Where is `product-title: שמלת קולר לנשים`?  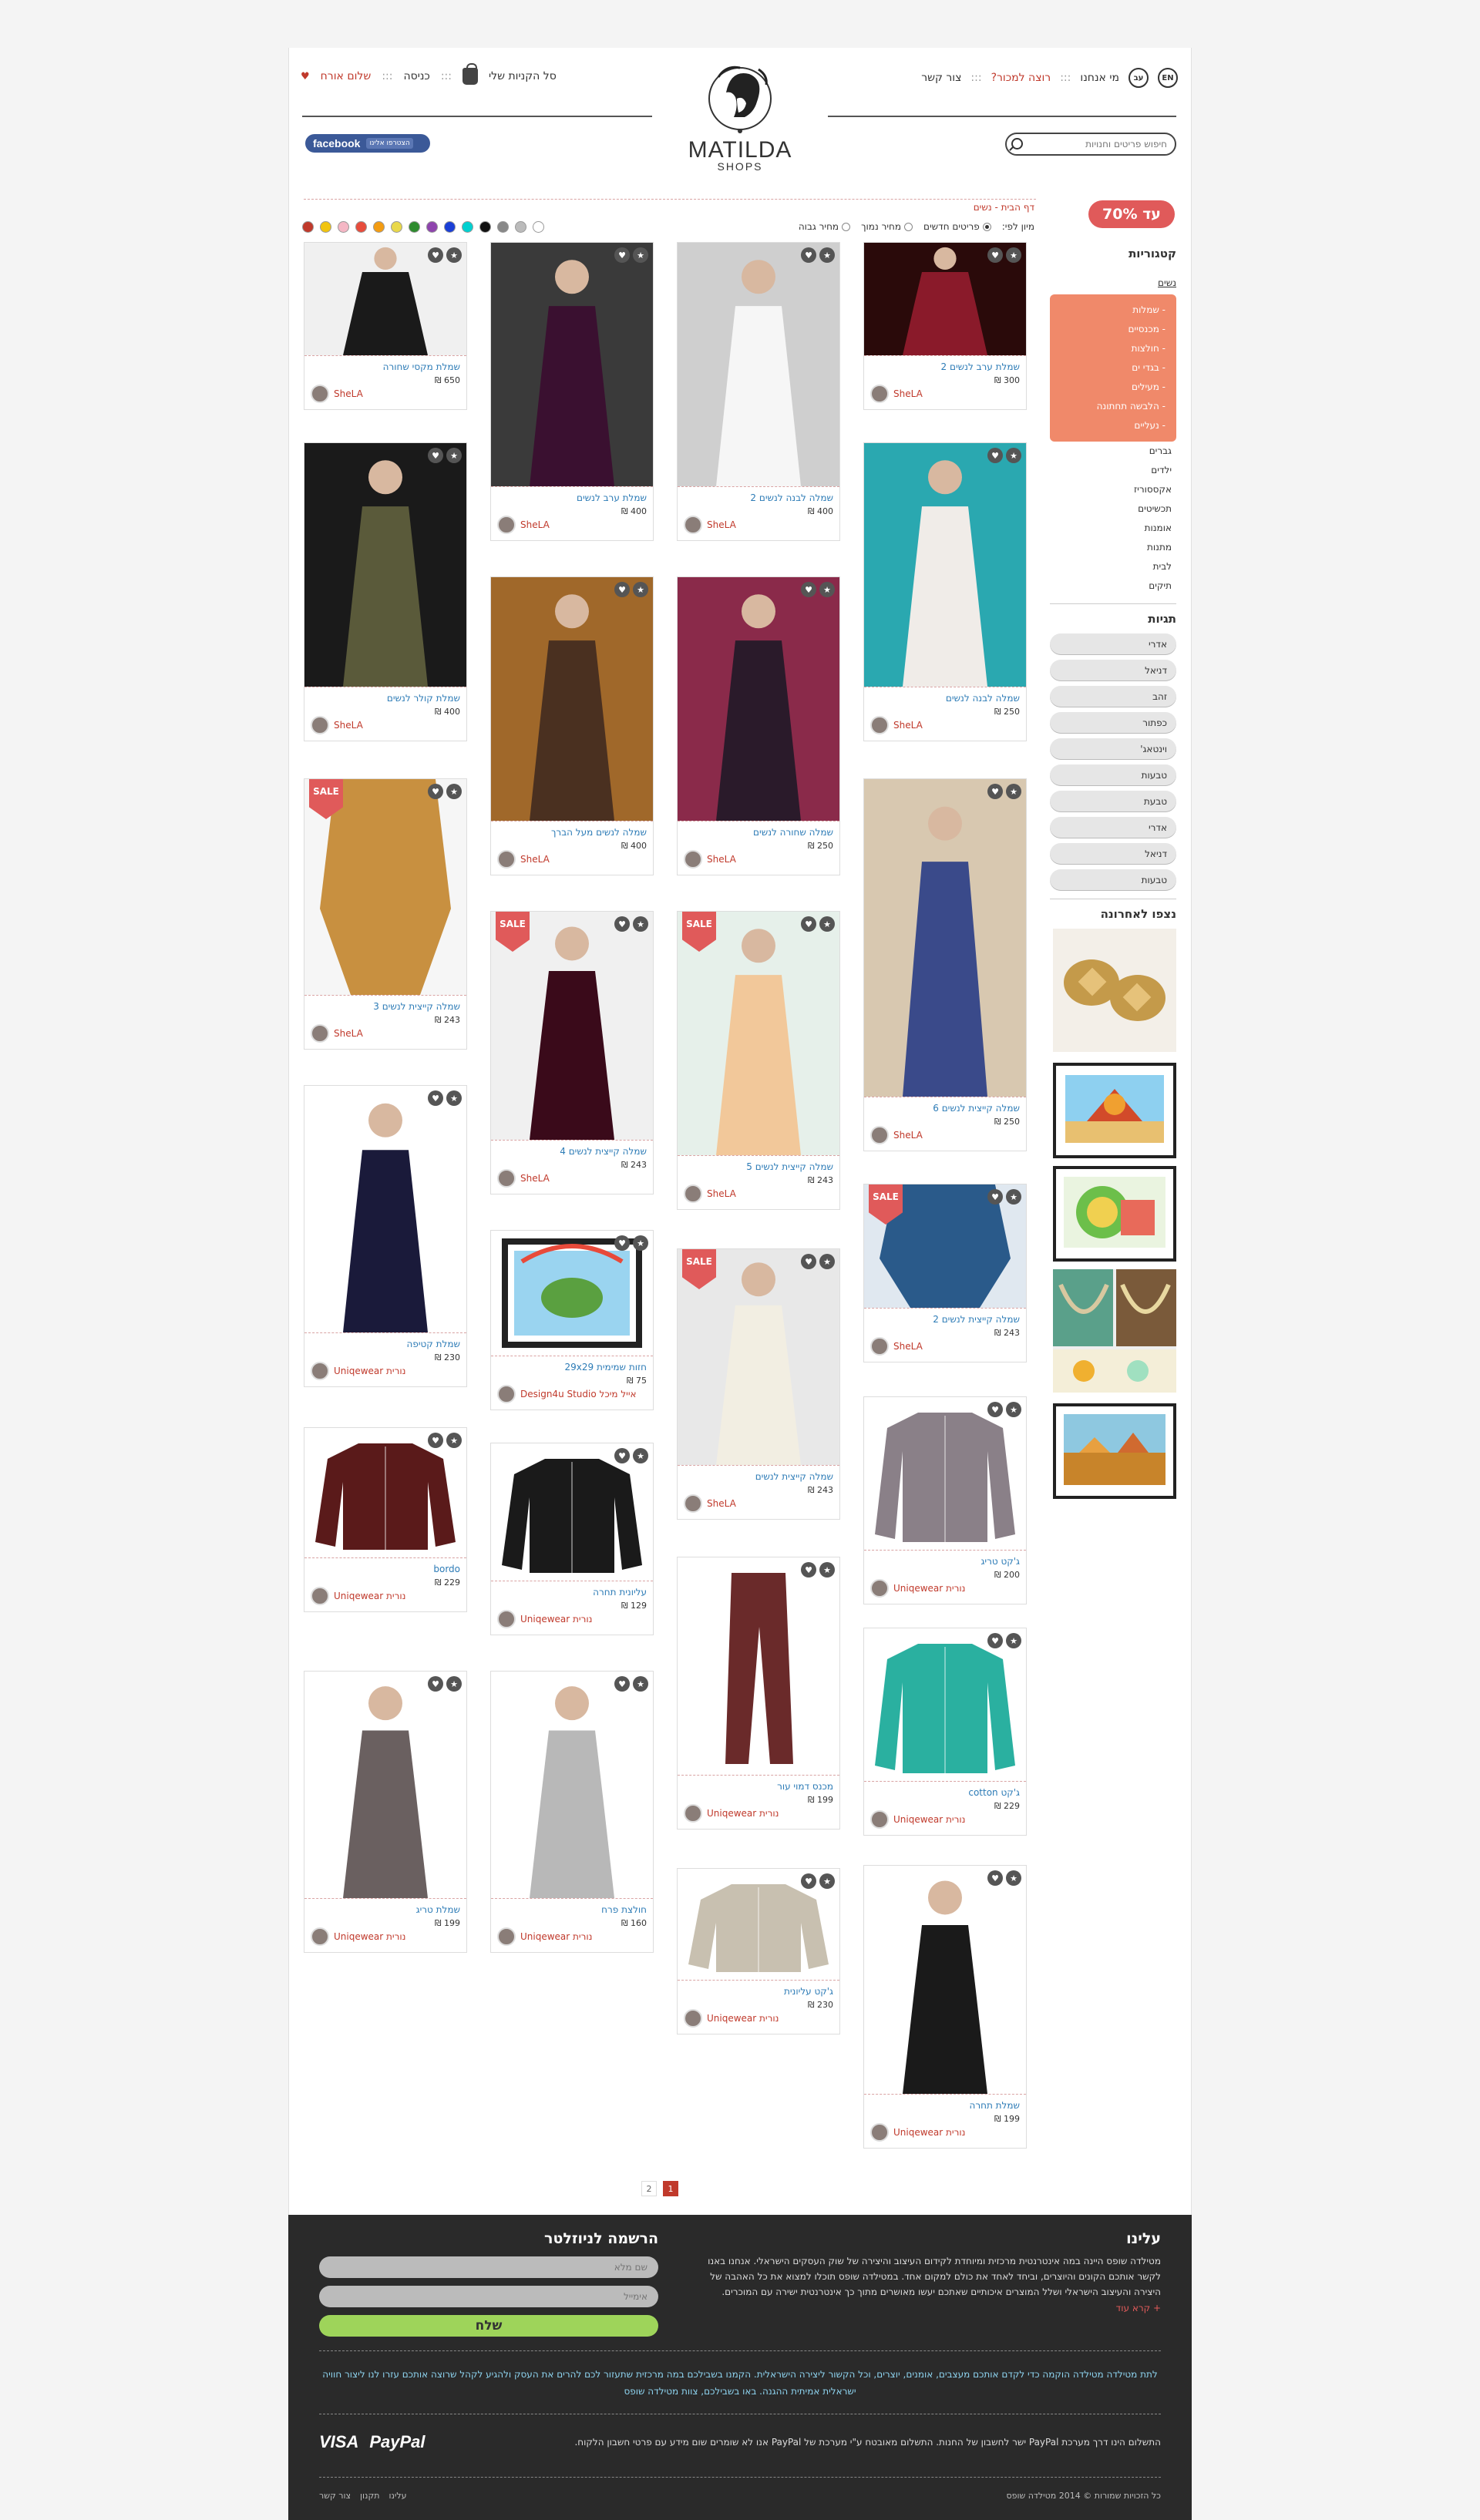 product-title: שמלת קולר לנשים is located at coordinates (386, 698).